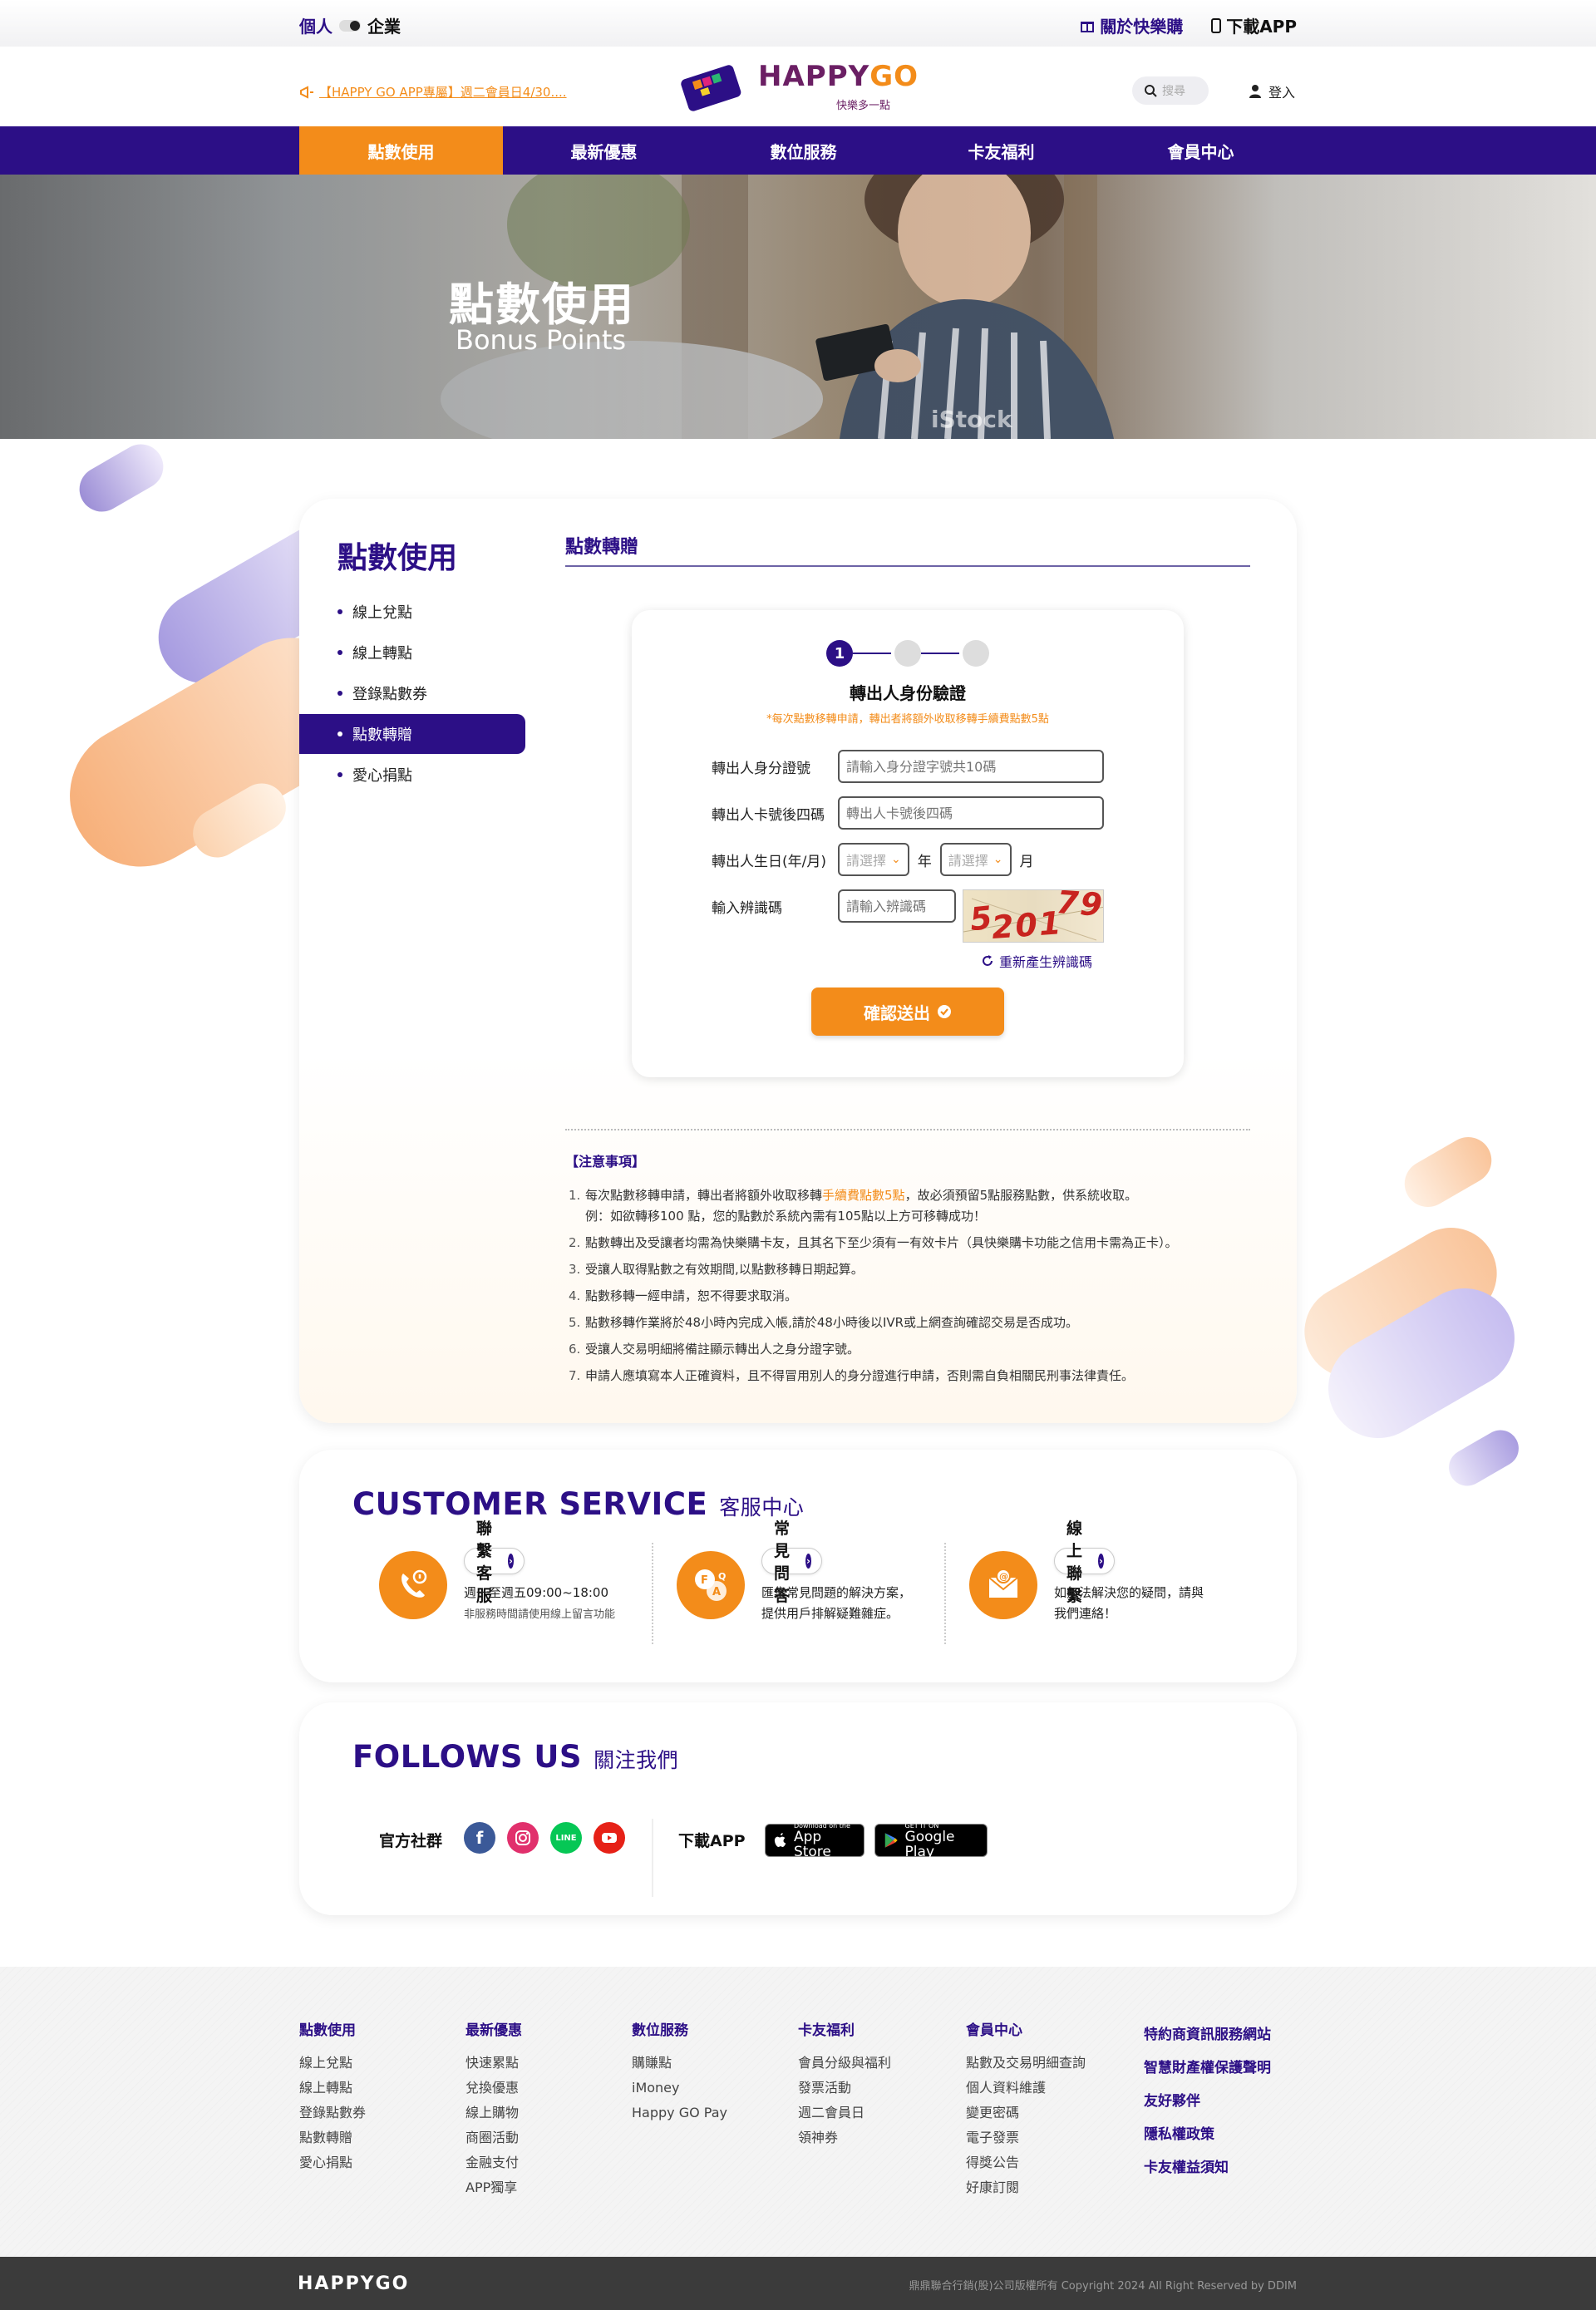 The height and width of the screenshot is (2310, 1596). What do you see at coordinates (1085, 1562) in the screenshot?
I see `online-contact-button: 線上聯繫 ›` at bounding box center [1085, 1562].